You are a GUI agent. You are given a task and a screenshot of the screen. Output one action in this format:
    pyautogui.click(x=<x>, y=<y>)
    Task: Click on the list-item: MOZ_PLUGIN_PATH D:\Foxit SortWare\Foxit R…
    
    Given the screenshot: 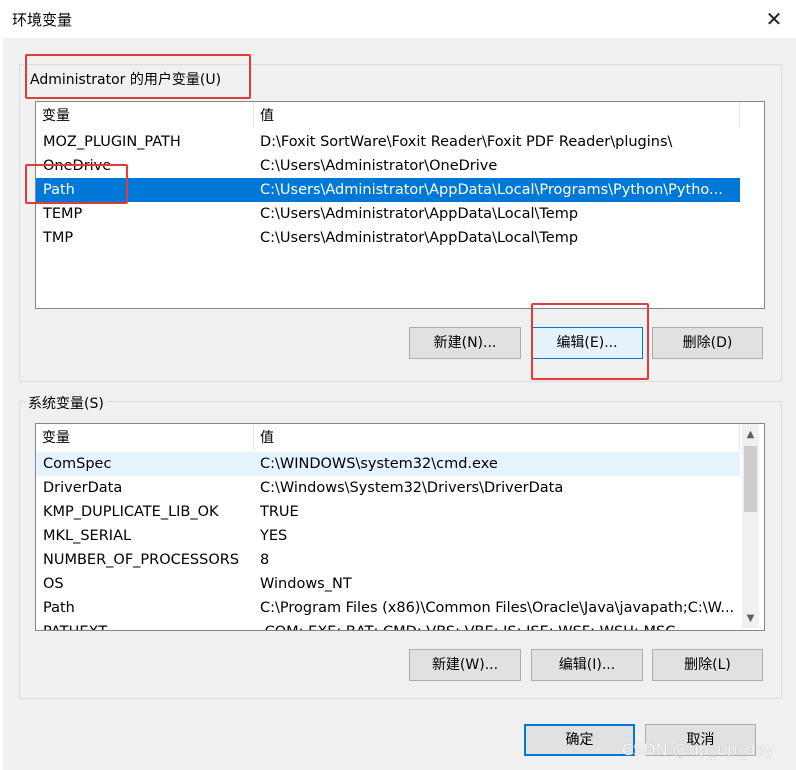 What is the action you would take?
    pyautogui.click(x=388, y=142)
    